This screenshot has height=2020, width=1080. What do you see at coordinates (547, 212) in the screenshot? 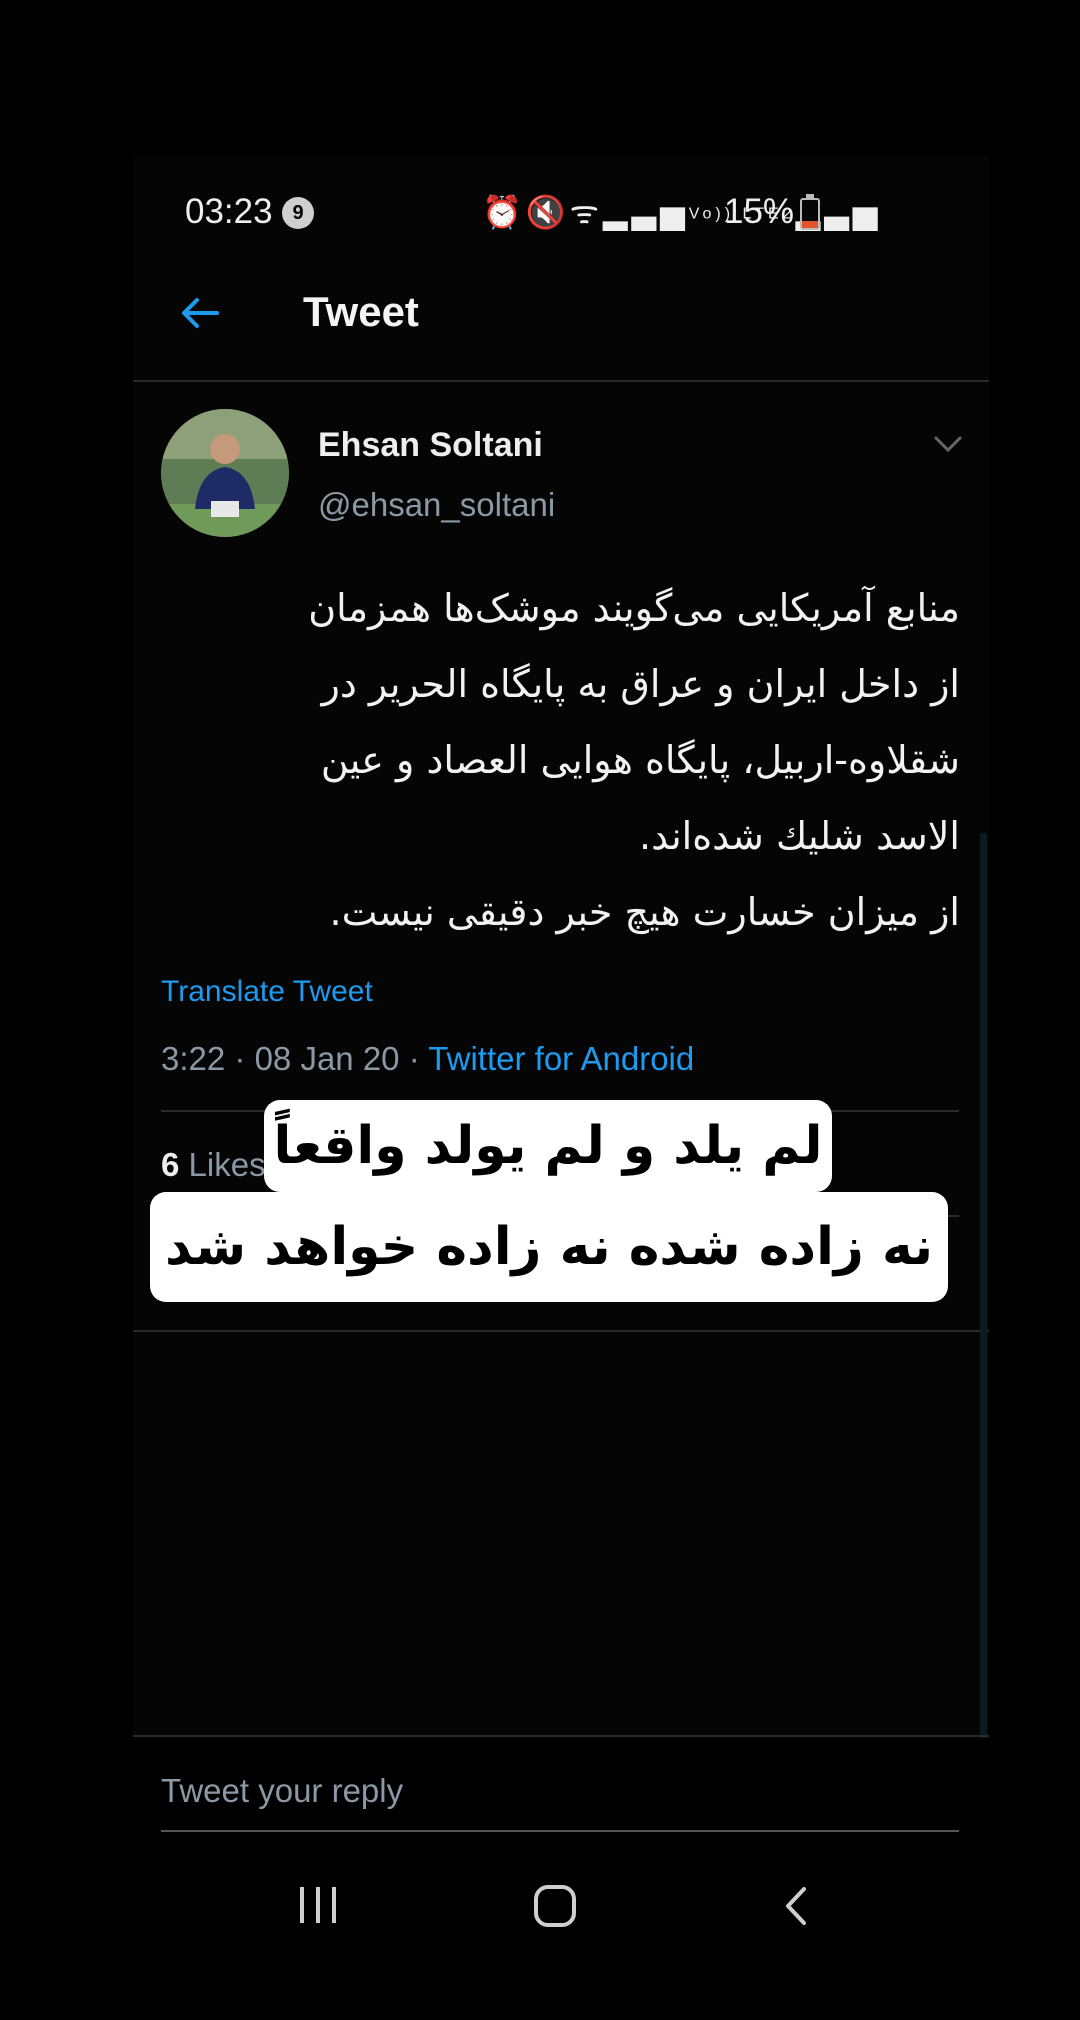
I see `mute-icon: 🔇` at bounding box center [547, 212].